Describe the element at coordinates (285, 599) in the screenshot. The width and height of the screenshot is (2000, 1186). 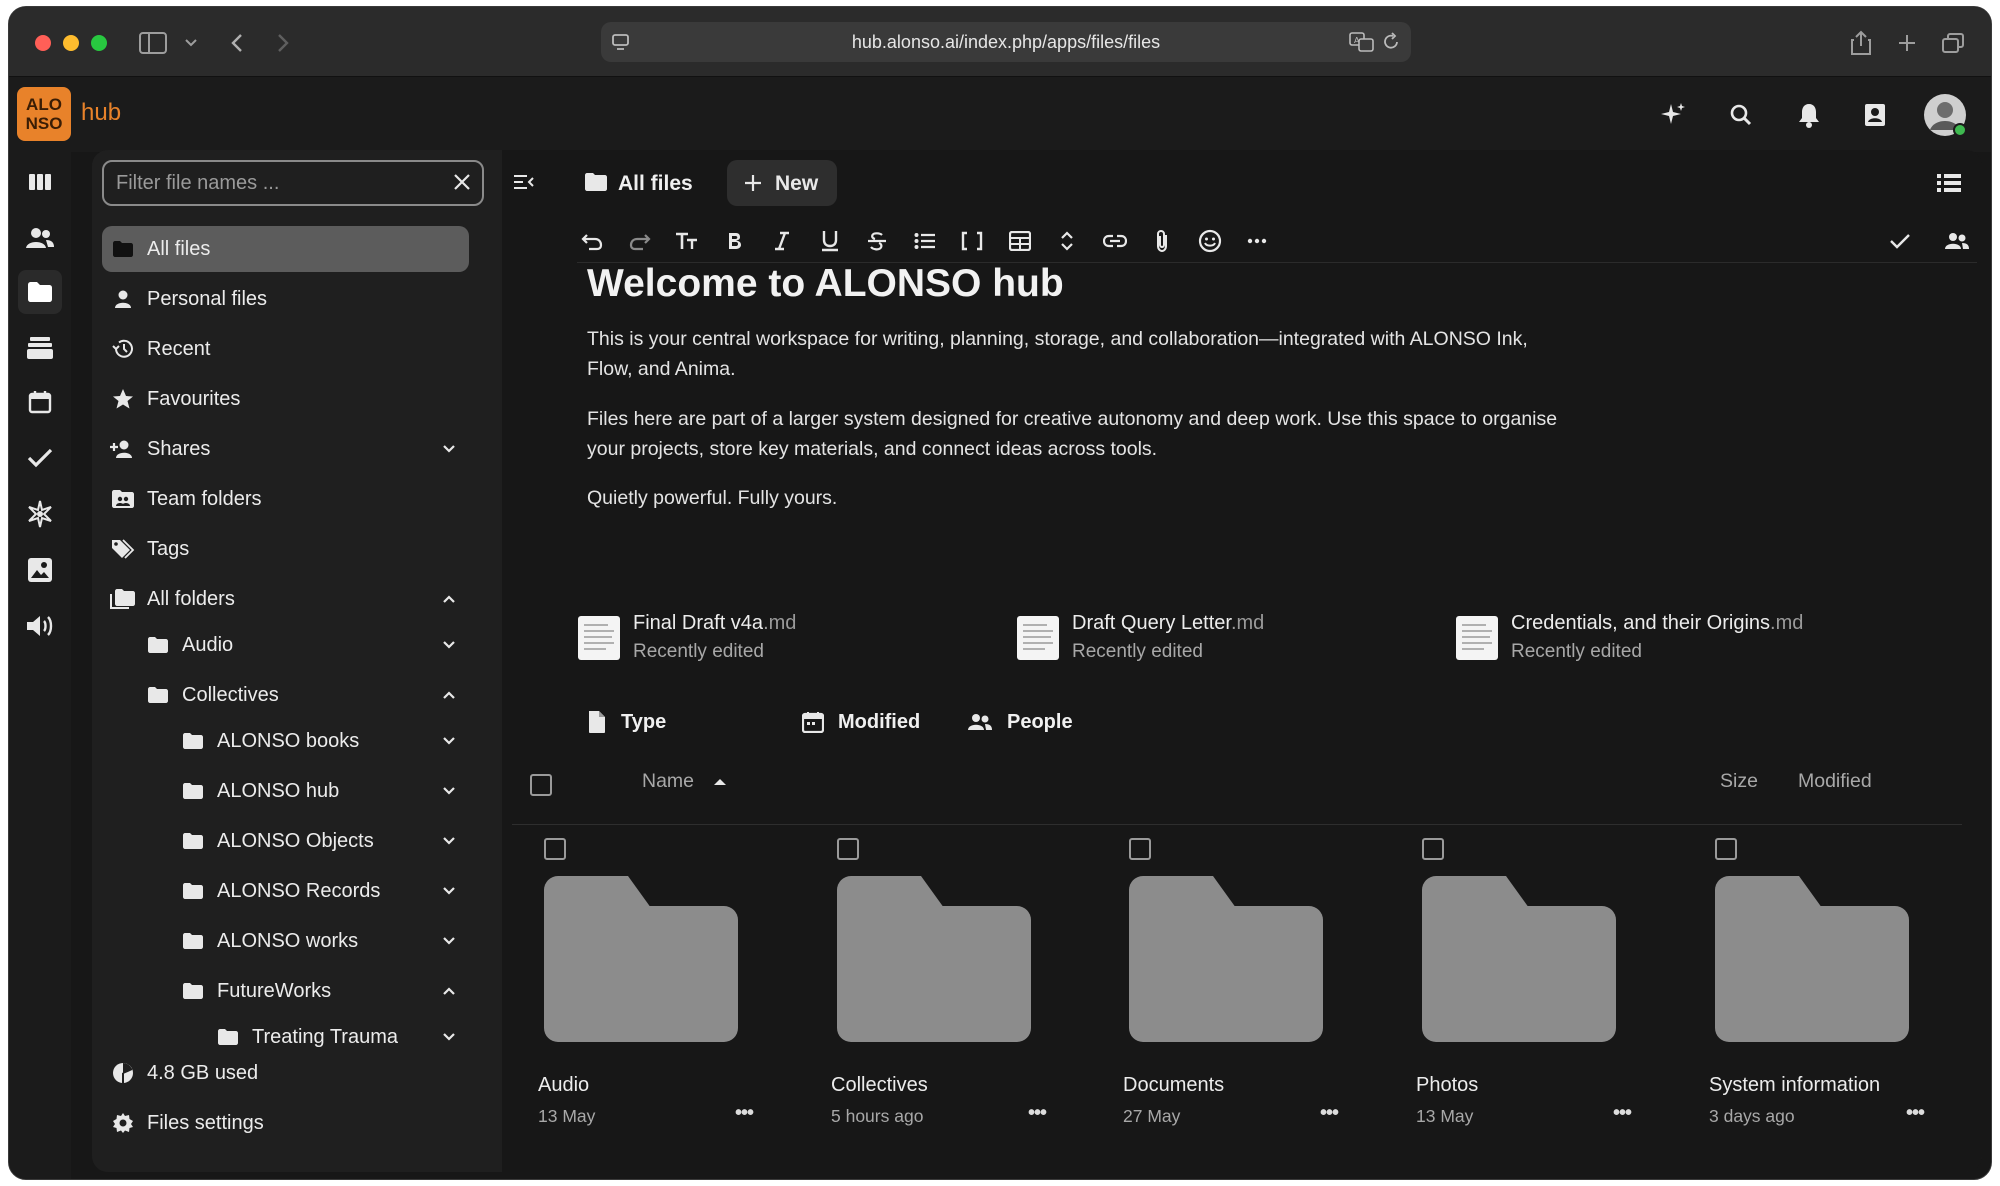
I see `sidebar-item-all-folders: All folders` at that location.